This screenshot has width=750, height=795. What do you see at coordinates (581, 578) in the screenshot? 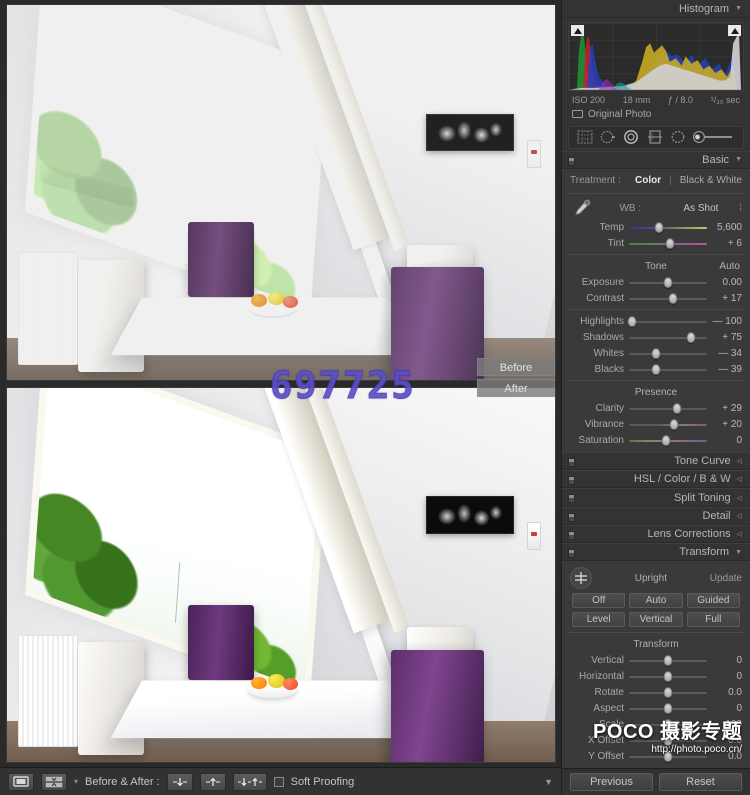
I see `transform-crosshair-icon` at bounding box center [581, 578].